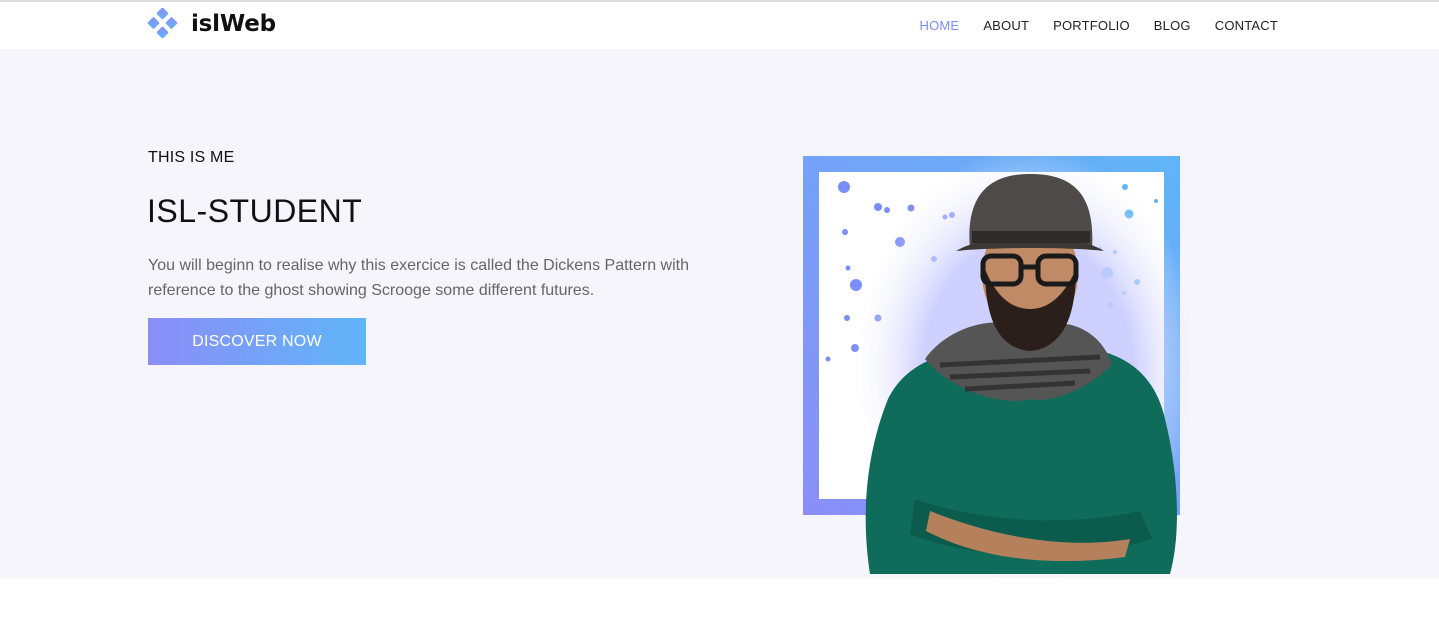 The height and width of the screenshot is (625, 1439). I want to click on nav-blog: BLOG, so click(1172, 25).